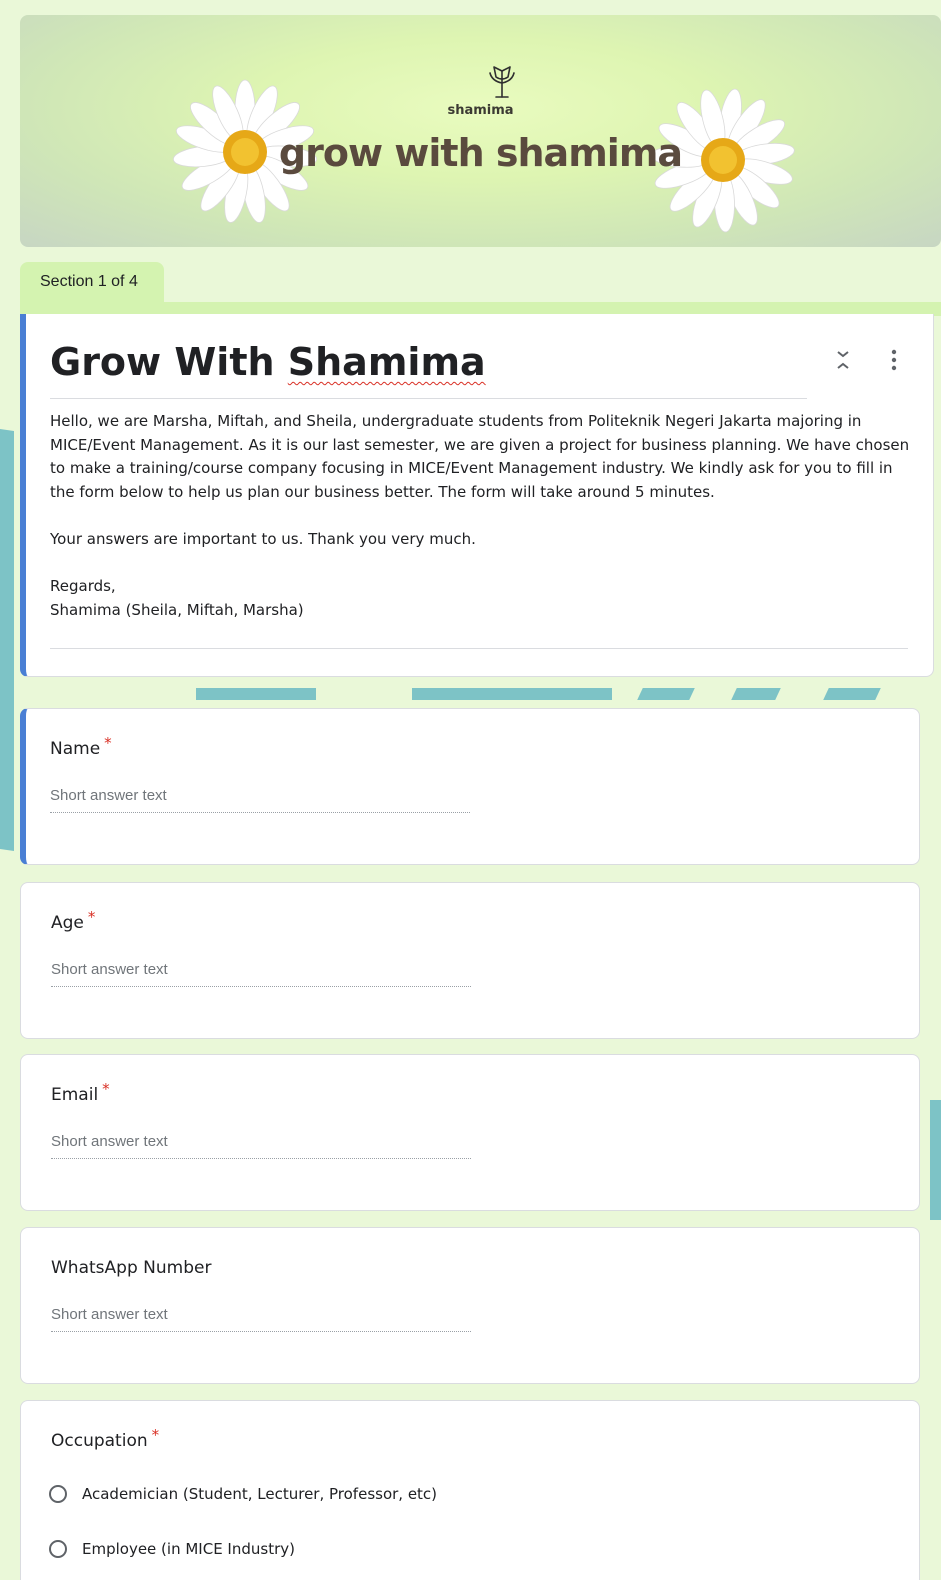 This screenshot has height=1580, width=941. What do you see at coordinates (188, 1549) in the screenshot?
I see `radio-option-label: Employee (in MICE Industry)` at bounding box center [188, 1549].